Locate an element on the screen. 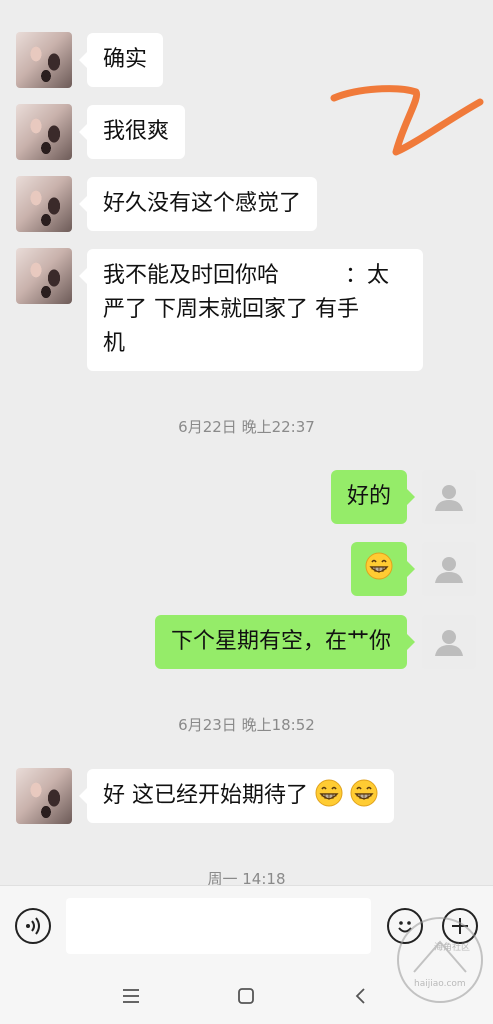  message-text: 我很爽 is located at coordinates (136, 131).